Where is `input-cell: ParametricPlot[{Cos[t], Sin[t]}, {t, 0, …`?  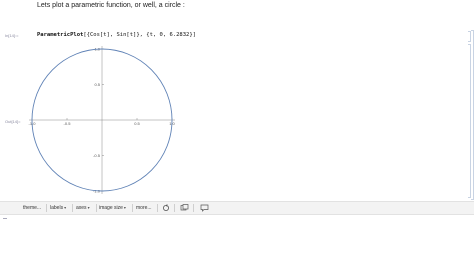 input-cell: ParametricPlot[{Cos[t], Sin[t]}, {t, 0, … is located at coordinates (116, 35).